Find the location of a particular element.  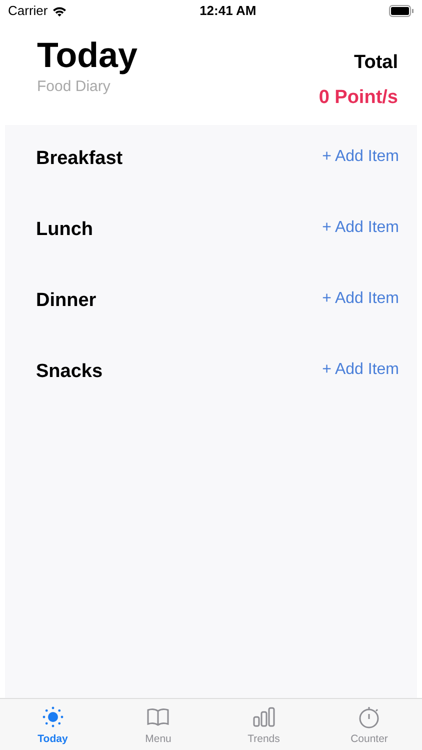

meal-name: Dinner is located at coordinates (66, 301).